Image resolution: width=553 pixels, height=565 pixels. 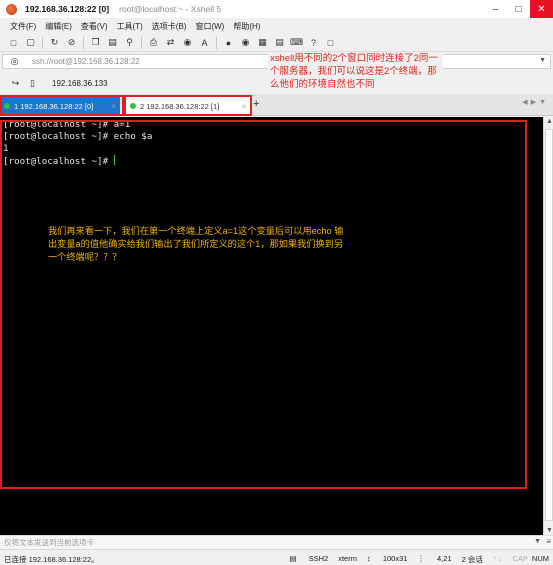 I want to click on scroll-down-icon: ▼, so click(x=549, y=530).